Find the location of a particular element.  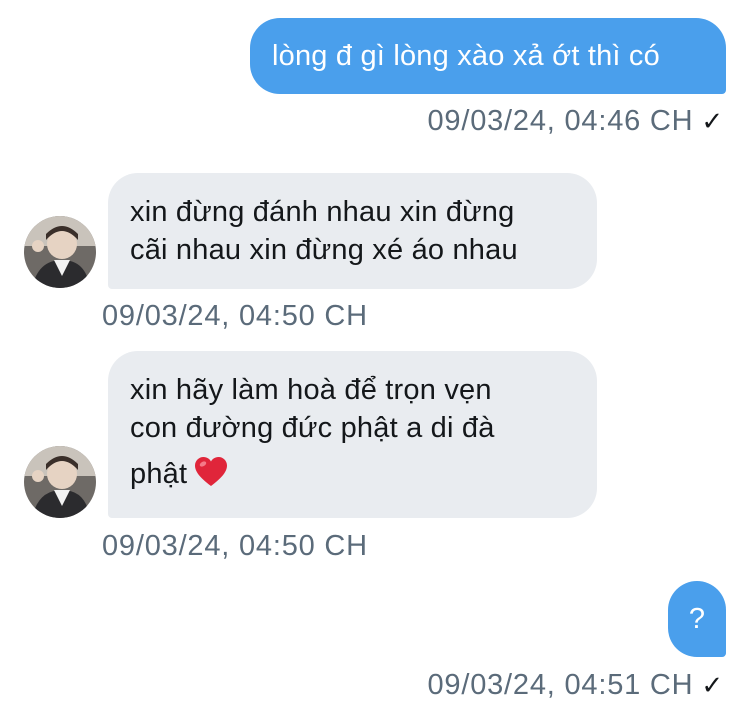

message-timestamp: 09/03/24, 04:46 CH ✓ is located at coordinates (575, 121).